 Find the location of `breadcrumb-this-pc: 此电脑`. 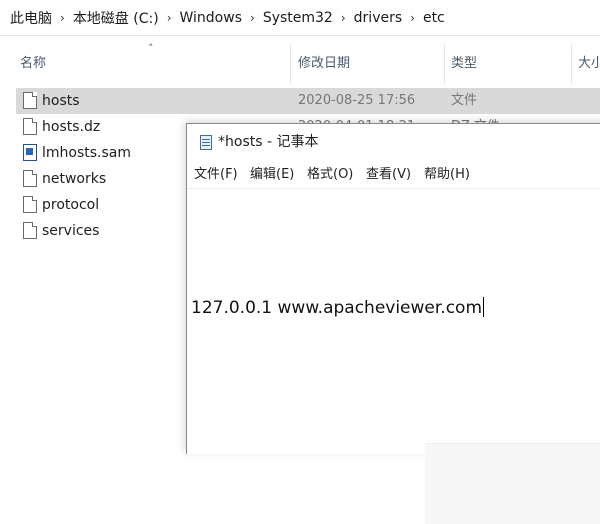

breadcrumb-this-pc: 此电脑 is located at coordinates (31, 18).